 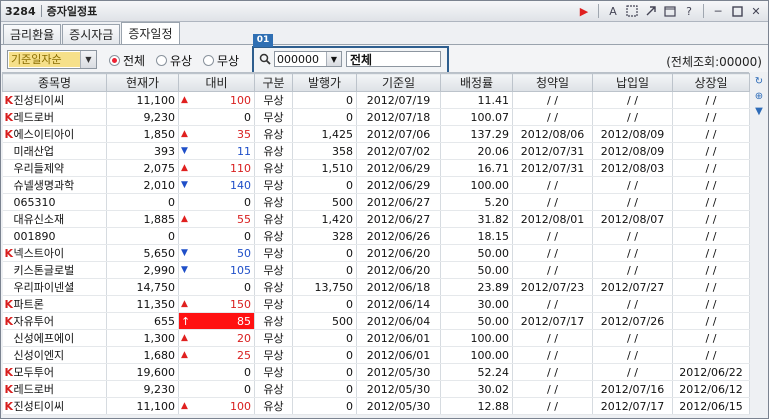 I want to click on stock-name-cell: 대유신소재, so click(x=54, y=219).